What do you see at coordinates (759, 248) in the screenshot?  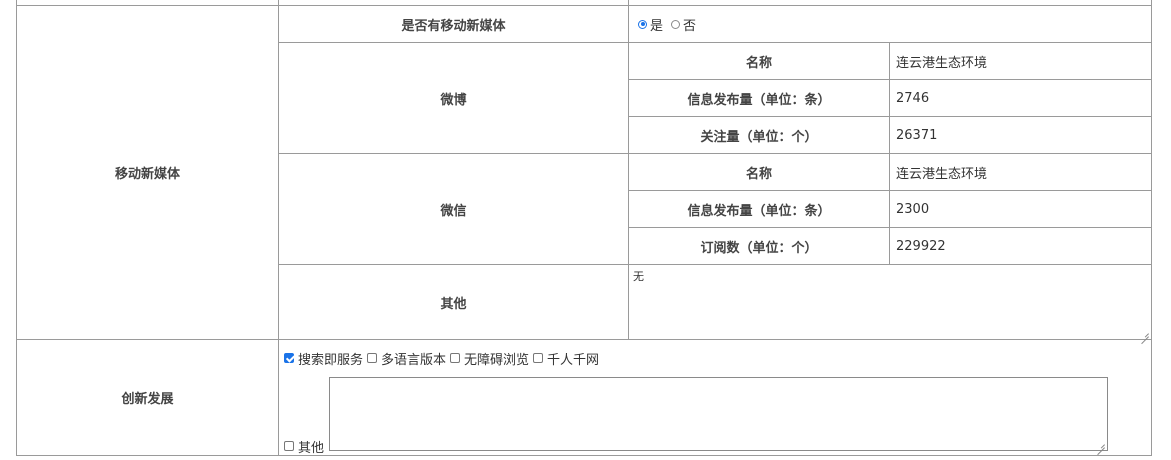 I see `wechat-subs-label: 订阅数（单位：个）` at bounding box center [759, 248].